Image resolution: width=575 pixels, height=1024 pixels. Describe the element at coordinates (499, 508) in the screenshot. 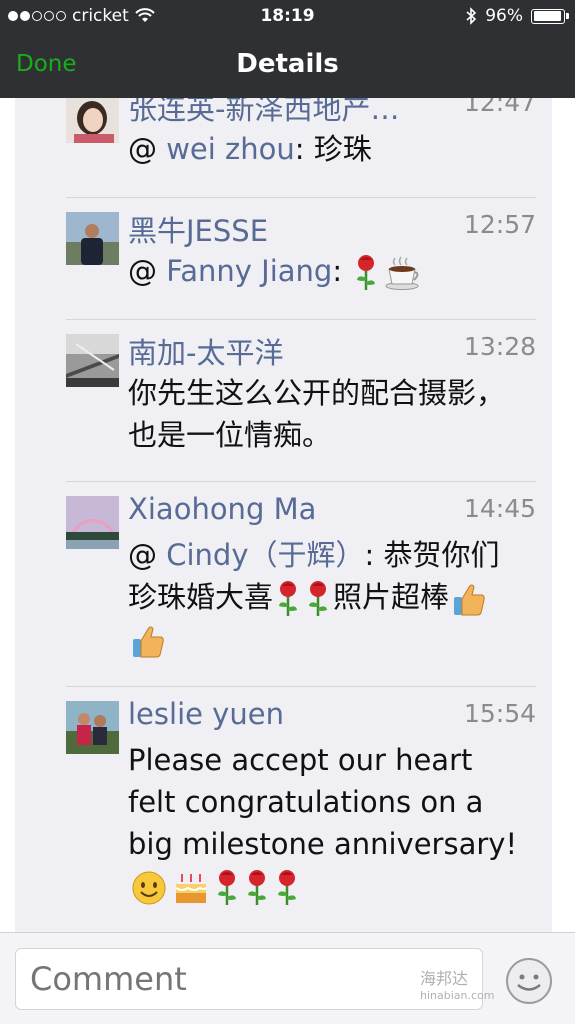

I see `comment-time: 14:45` at that location.